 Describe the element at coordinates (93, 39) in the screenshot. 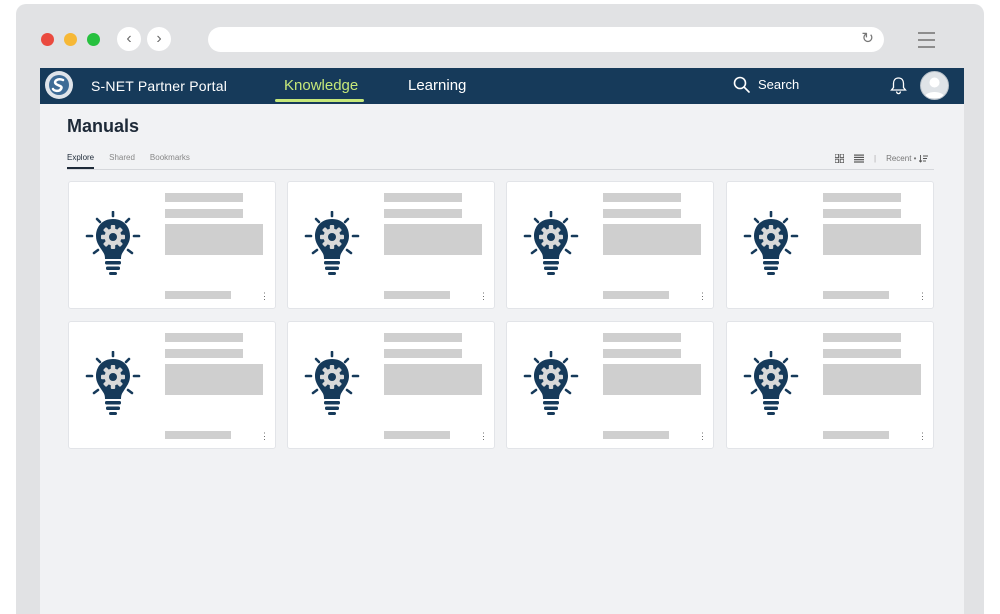

I see `maximize-window-button` at that location.